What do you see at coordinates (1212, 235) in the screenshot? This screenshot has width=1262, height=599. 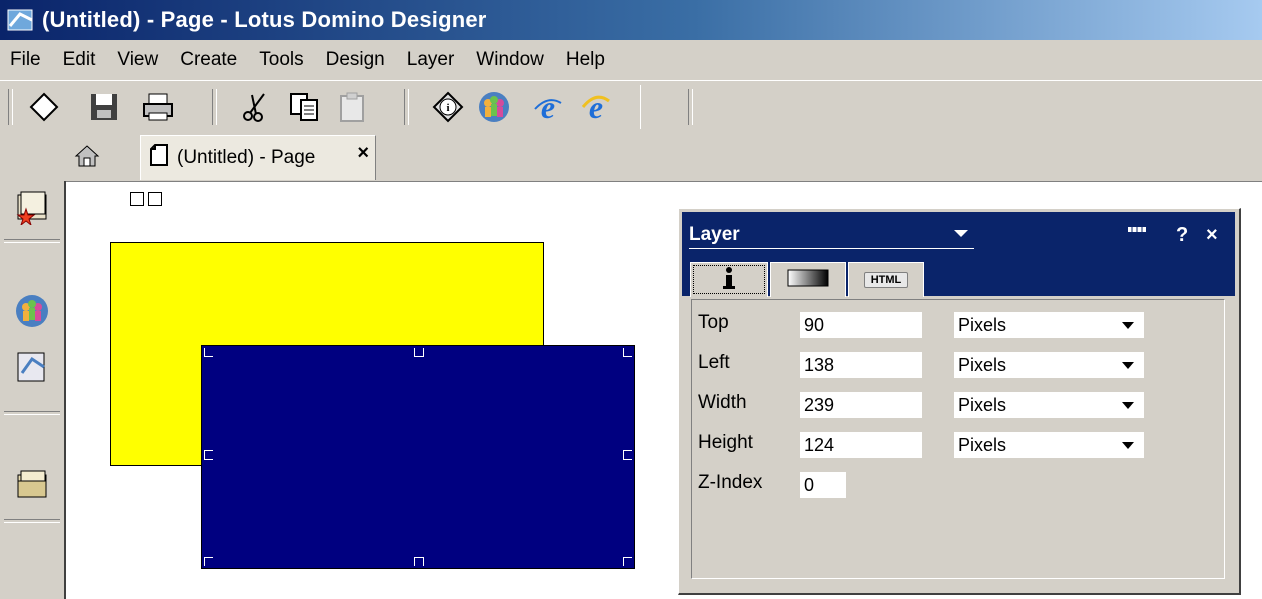 I see `close-icon: ×` at bounding box center [1212, 235].